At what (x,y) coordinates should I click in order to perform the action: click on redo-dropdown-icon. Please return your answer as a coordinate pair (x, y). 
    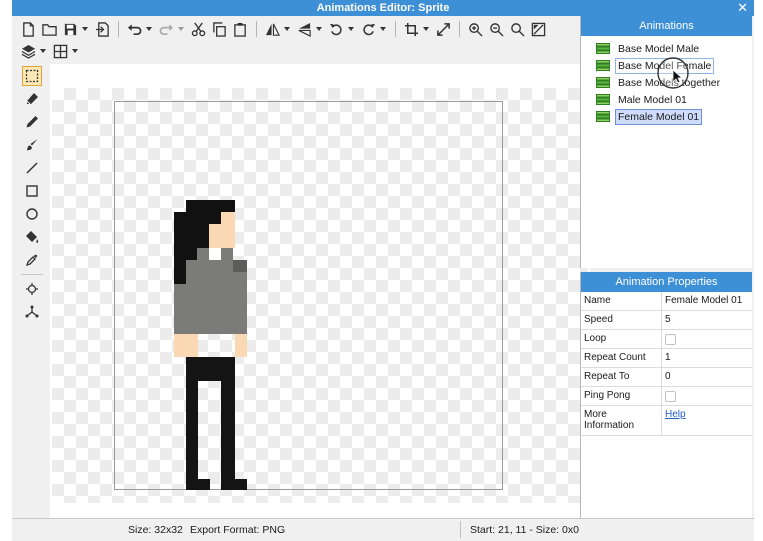
    Looking at the image, I should click on (181, 29).